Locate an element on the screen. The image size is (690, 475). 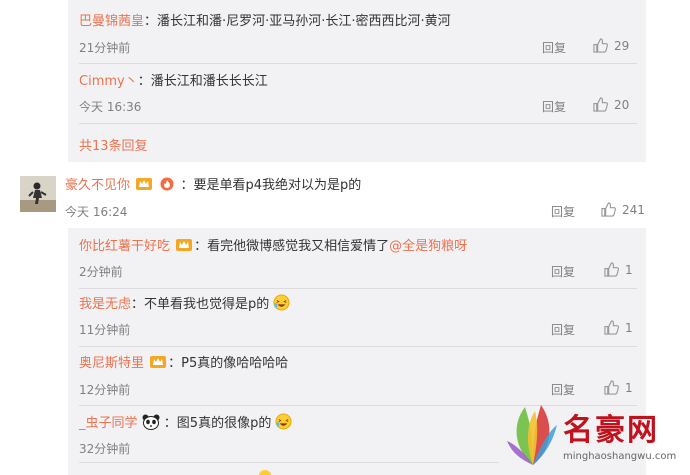
like-button: 241 is located at coordinates (623, 209).